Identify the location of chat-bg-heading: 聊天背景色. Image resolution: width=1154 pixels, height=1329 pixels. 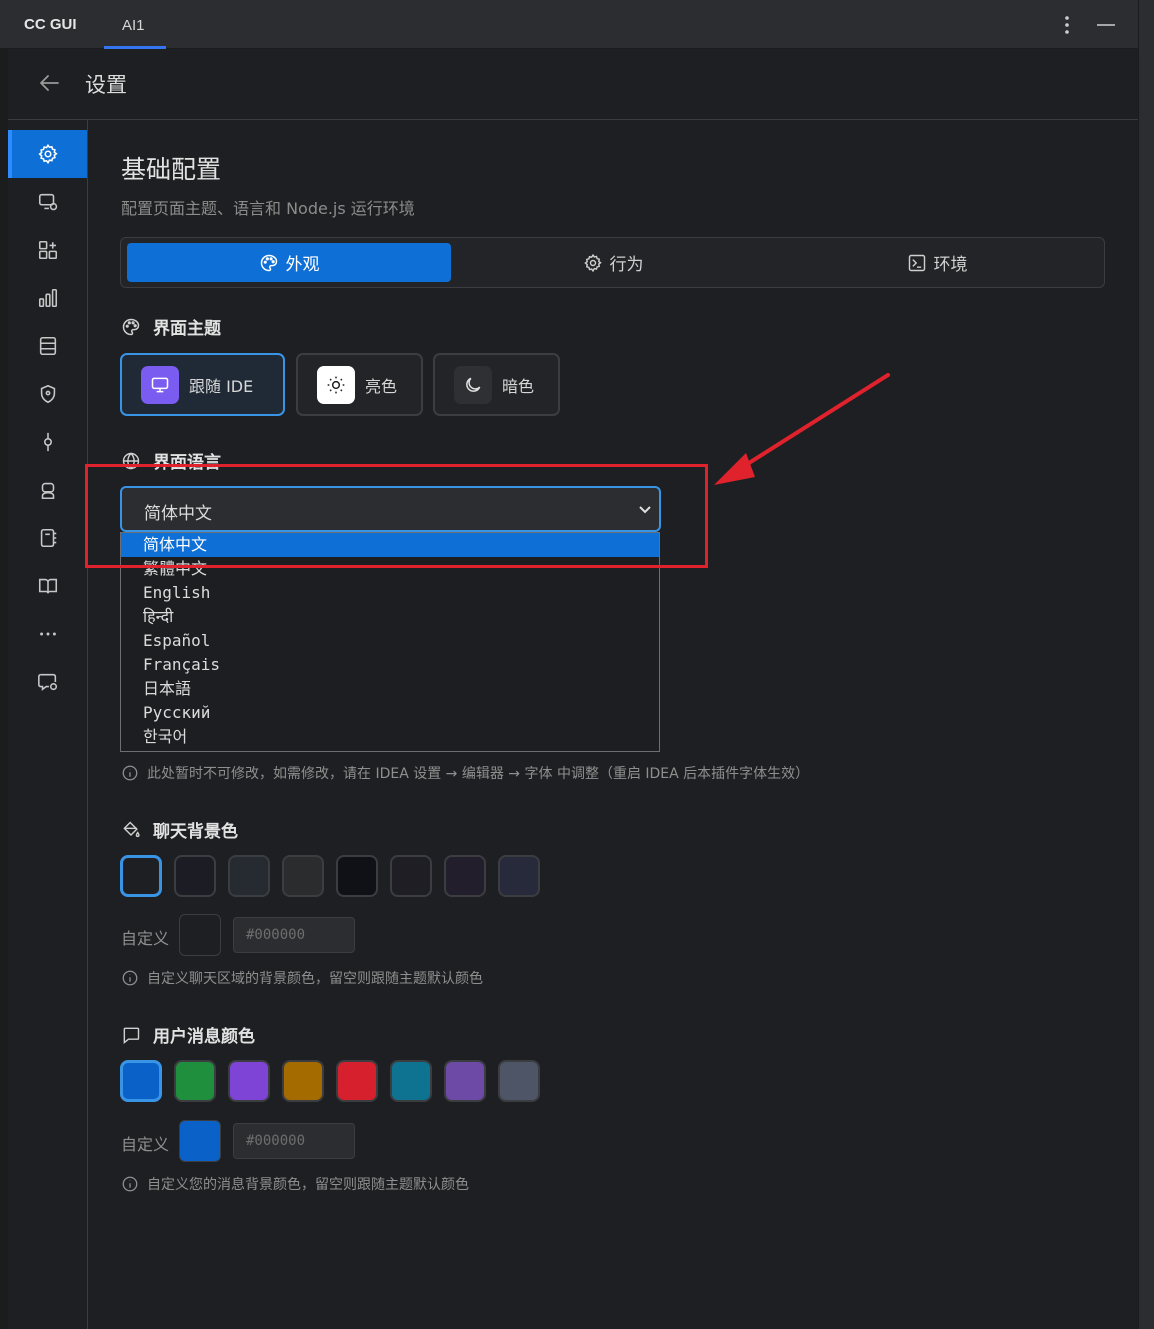
(179, 829).